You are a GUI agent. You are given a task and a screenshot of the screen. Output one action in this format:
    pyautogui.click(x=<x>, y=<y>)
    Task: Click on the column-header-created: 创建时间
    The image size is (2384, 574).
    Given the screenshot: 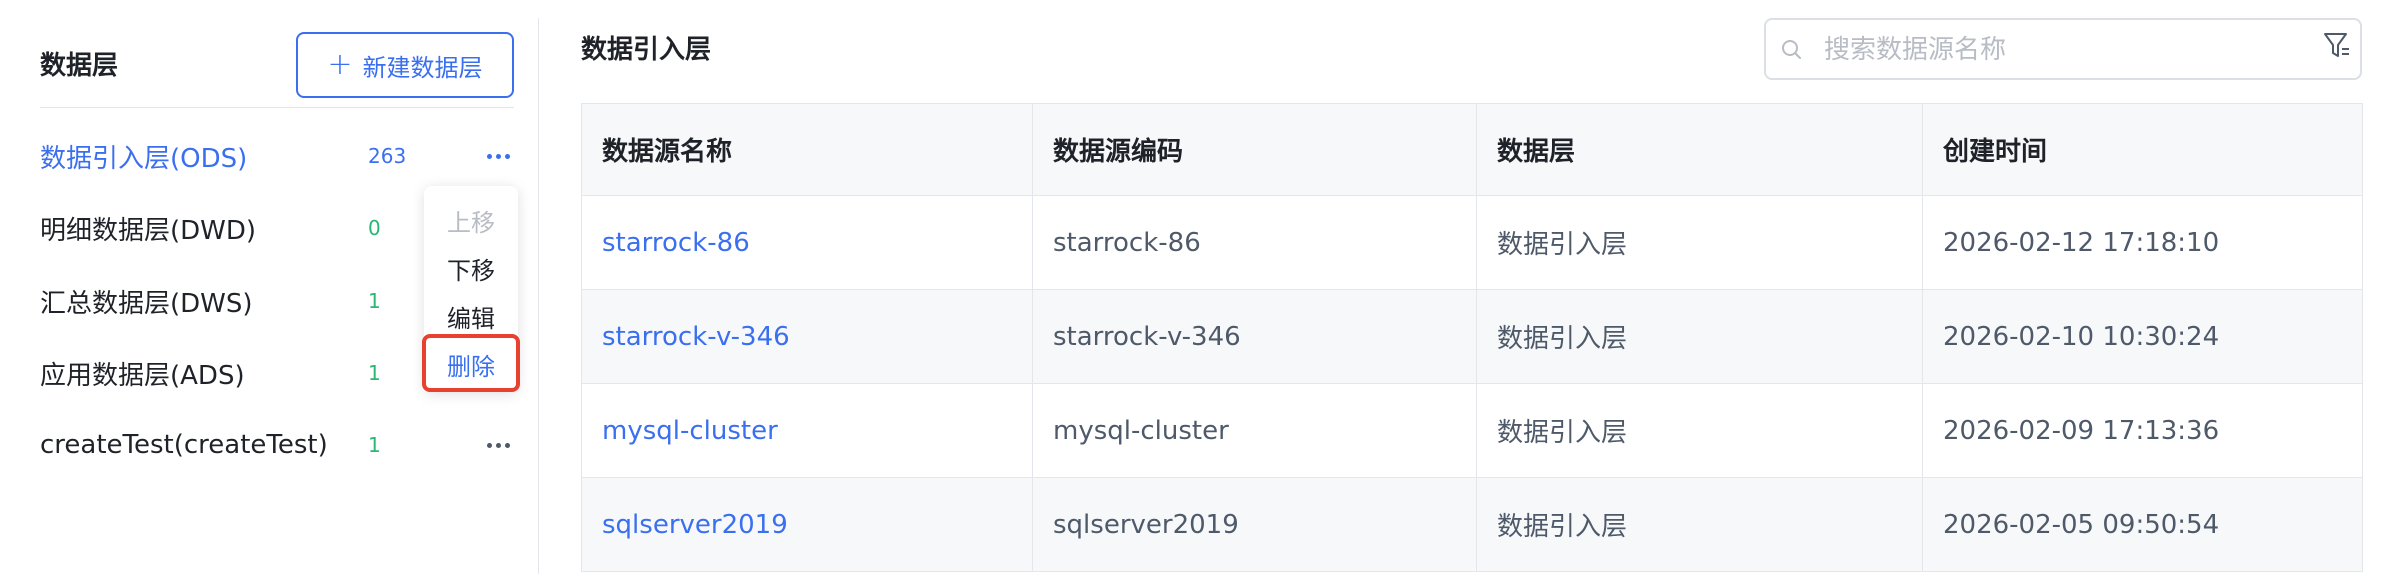 What is the action you would take?
    pyautogui.click(x=2142, y=149)
    